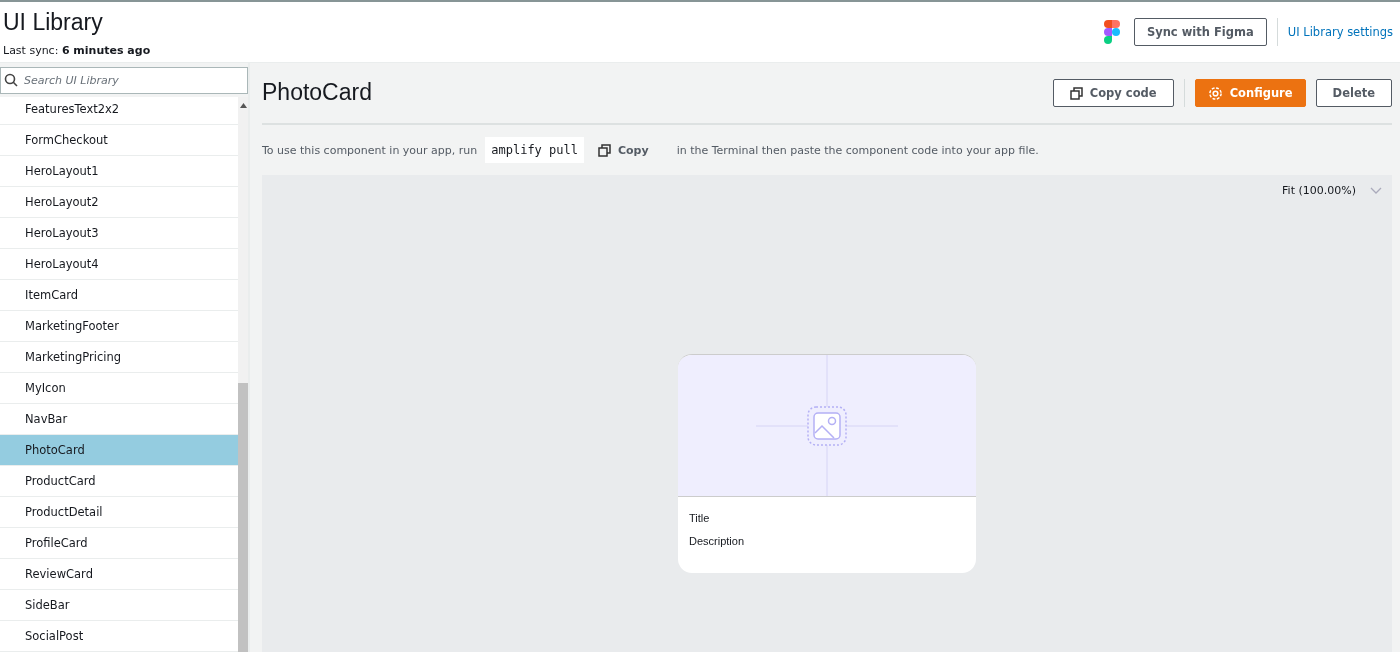 The width and height of the screenshot is (1400, 652). I want to click on component-title: PhotoCard, so click(317, 92).